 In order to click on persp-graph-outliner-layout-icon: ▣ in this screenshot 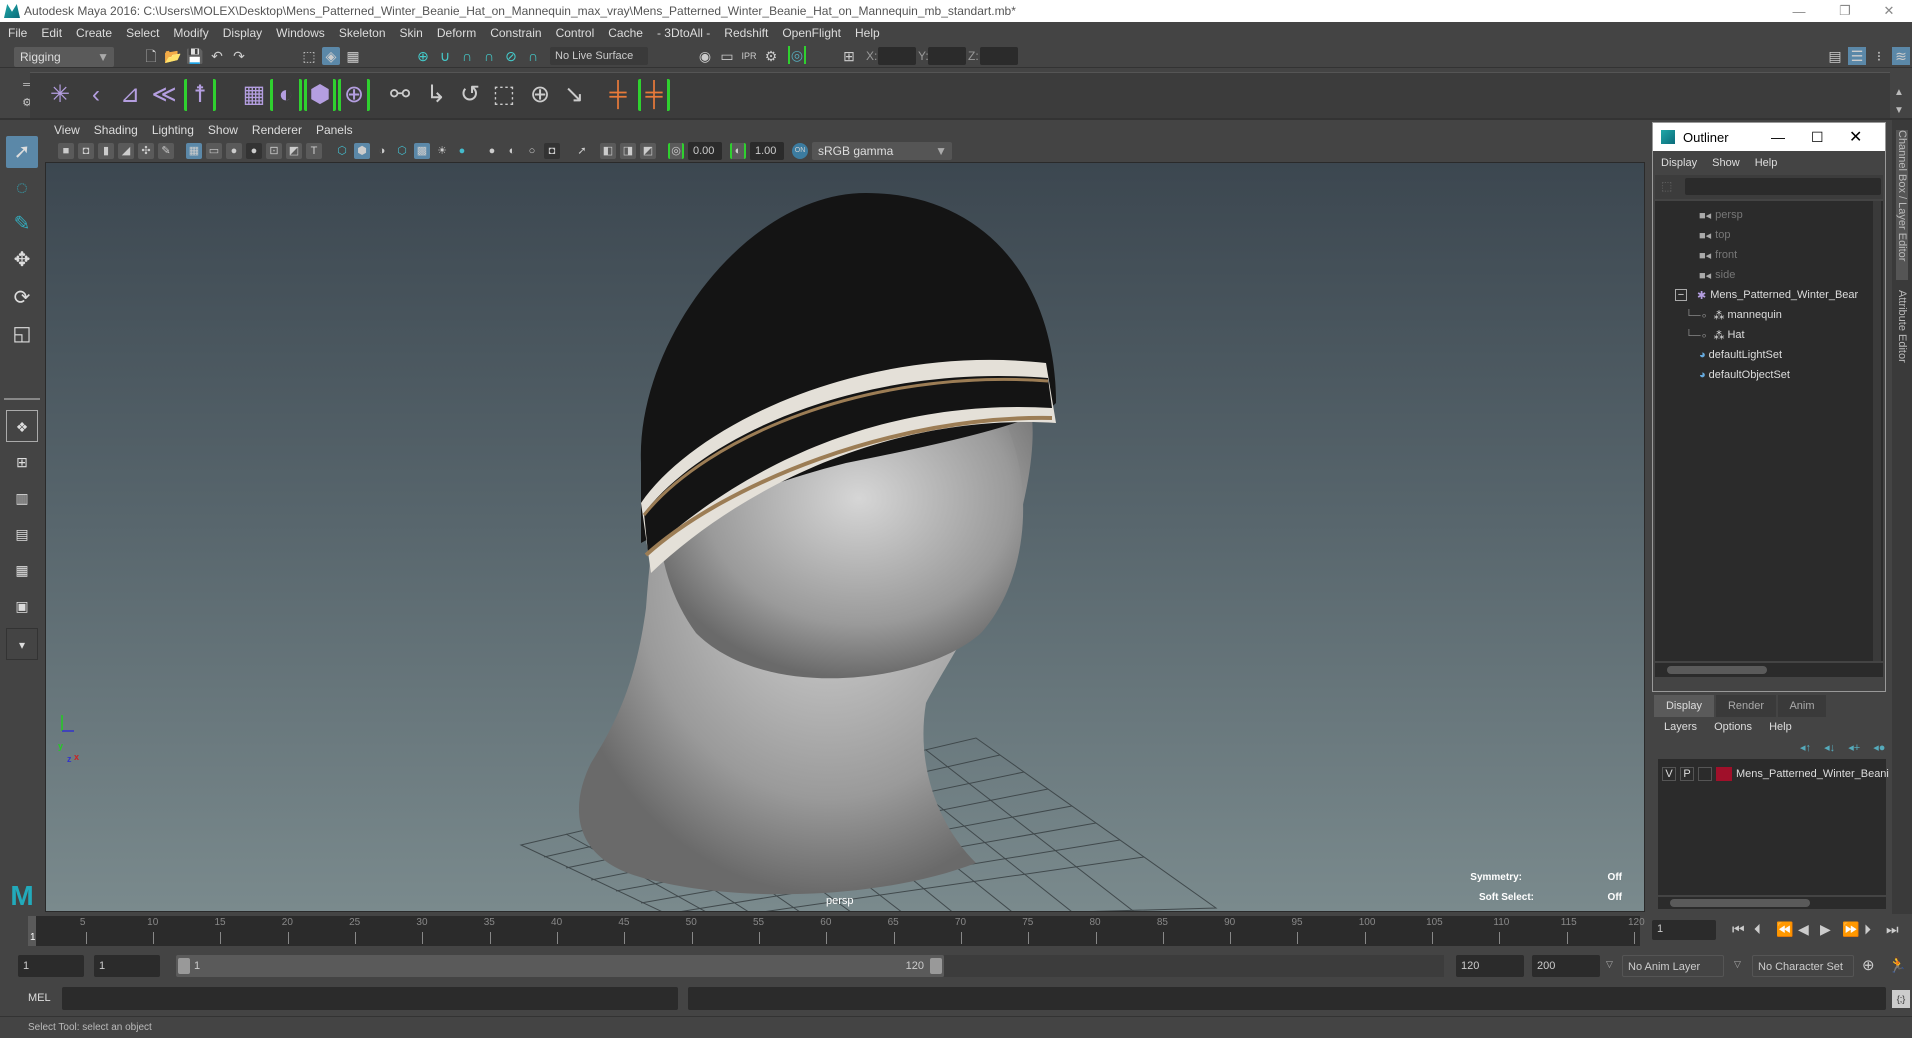, I will do `click(22, 606)`.